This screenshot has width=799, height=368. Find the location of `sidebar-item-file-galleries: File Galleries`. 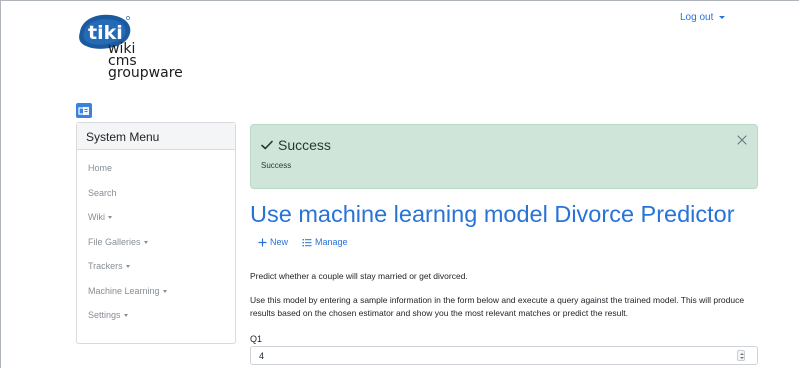

sidebar-item-file-galleries: File Galleries is located at coordinates (156, 247).